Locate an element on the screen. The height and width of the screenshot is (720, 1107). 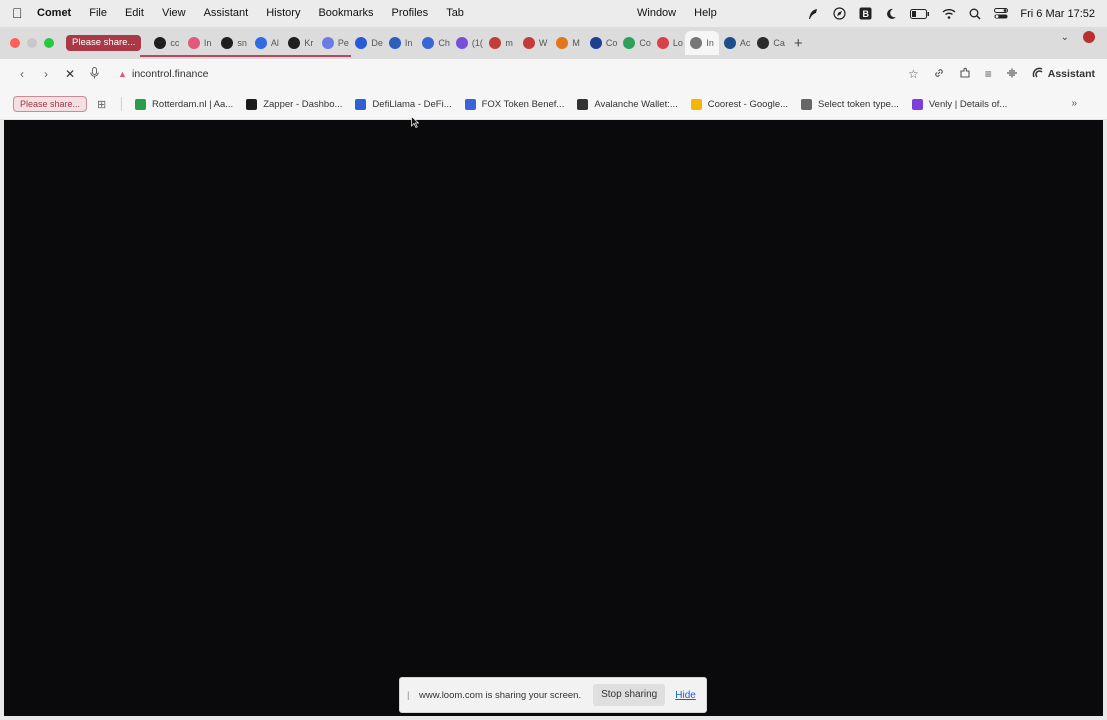
mouse-cursor-icon is located at coordinates (415, 122).